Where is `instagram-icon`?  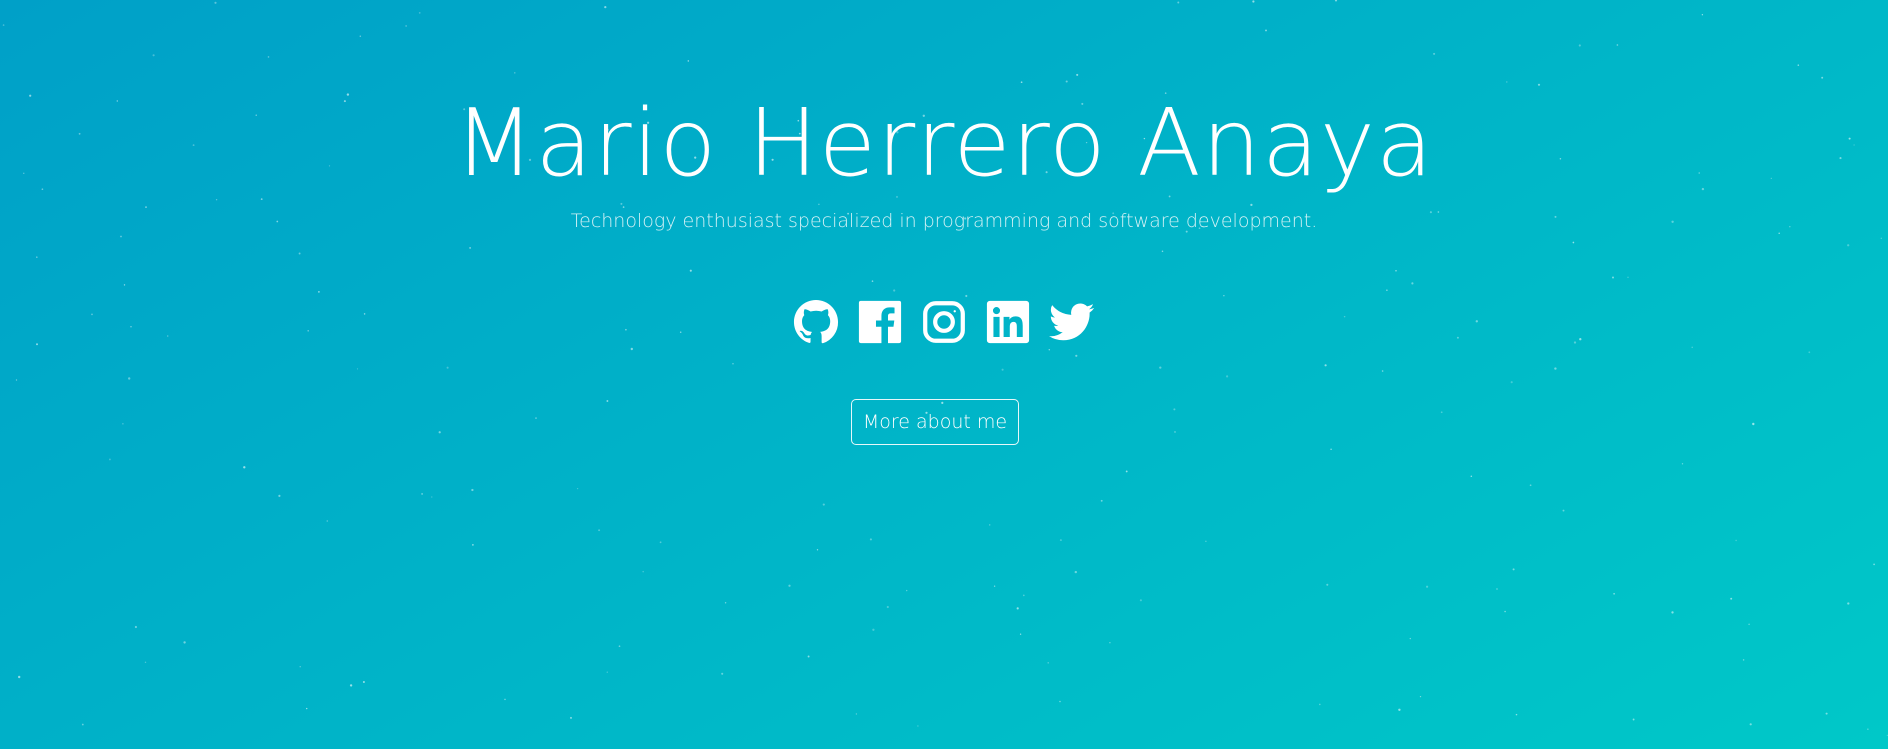
instagram-icon is located at coordinates (944, 322).